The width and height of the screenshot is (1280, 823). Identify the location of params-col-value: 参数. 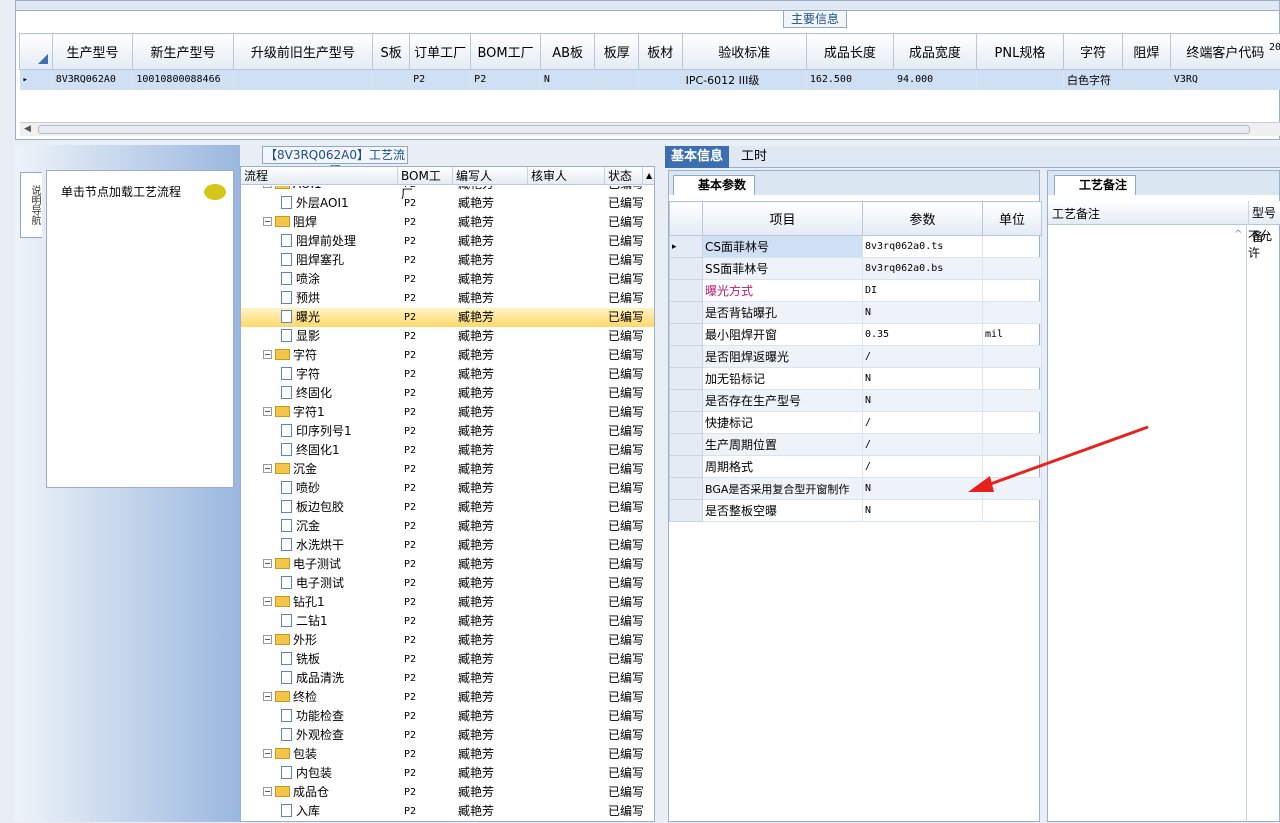
(922, 218).